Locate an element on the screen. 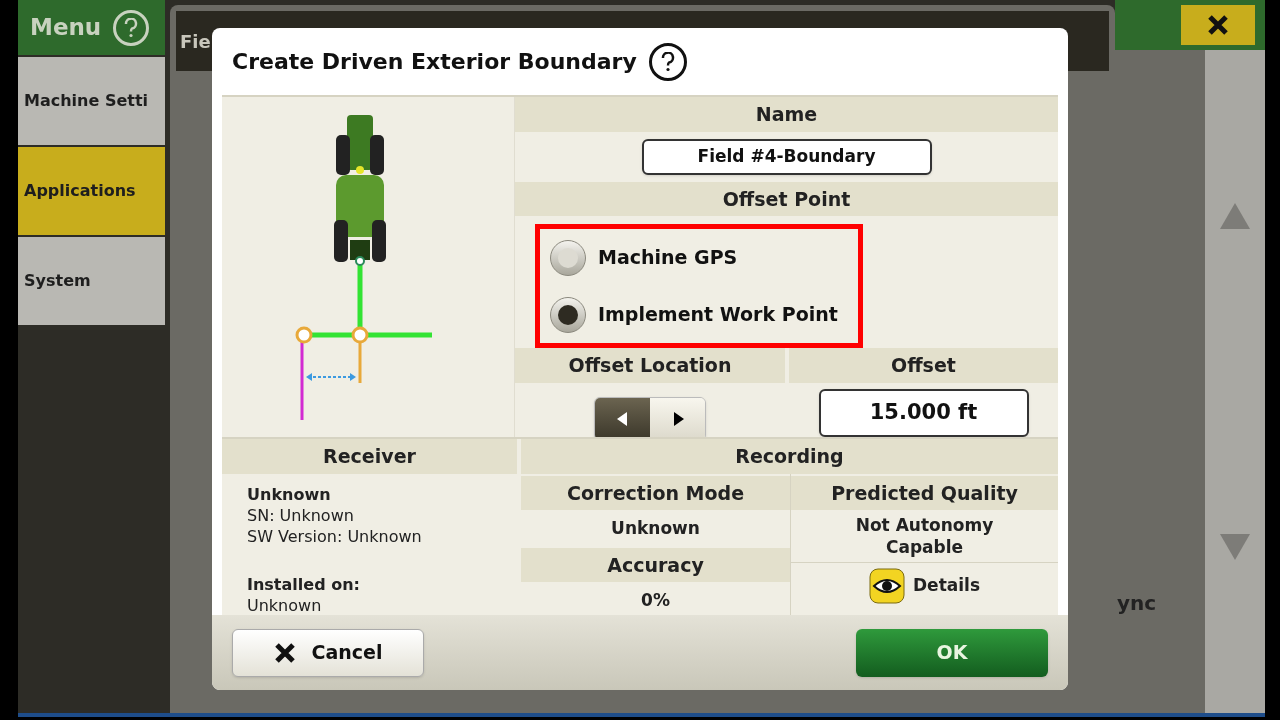 Image resolution: width=1280 pixels, height=720 pixels. help-icon is located at coordinates (667, 61).